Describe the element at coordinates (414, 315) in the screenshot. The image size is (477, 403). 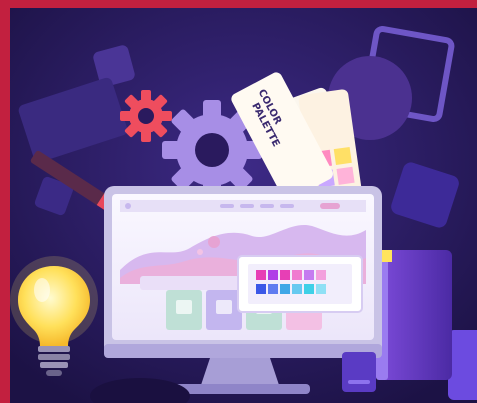
I see `book-stack` at that location.